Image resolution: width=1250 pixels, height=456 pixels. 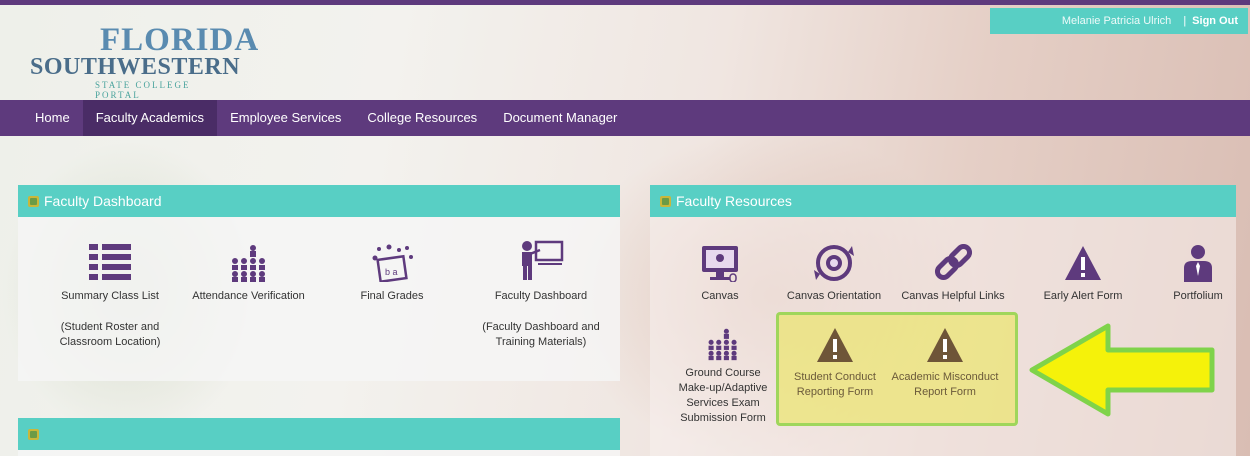 I want to click on tile-label: Summary Class List, so click(x=110, y=296).